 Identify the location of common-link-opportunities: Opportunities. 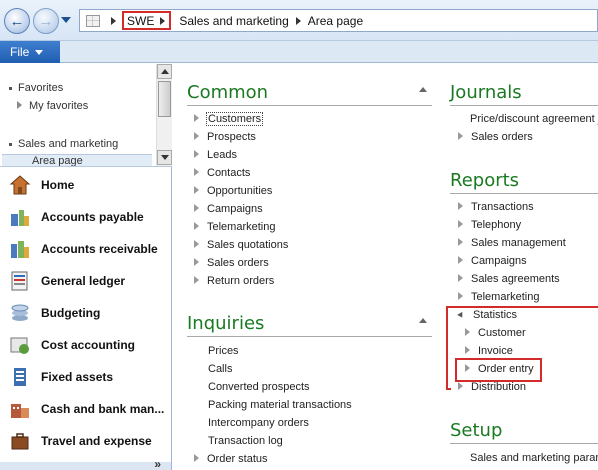
(233, 191).